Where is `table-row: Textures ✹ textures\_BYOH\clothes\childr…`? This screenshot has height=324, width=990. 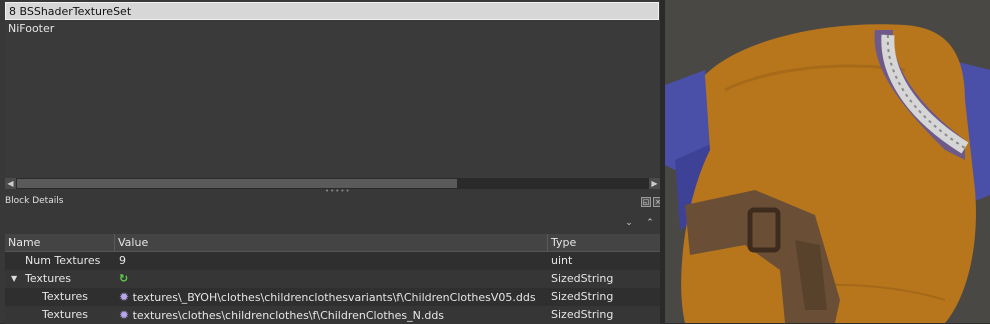
table-row: Textures ✹ textures\_BYOH\clothes\childr… is located at coordinates (332, 297).